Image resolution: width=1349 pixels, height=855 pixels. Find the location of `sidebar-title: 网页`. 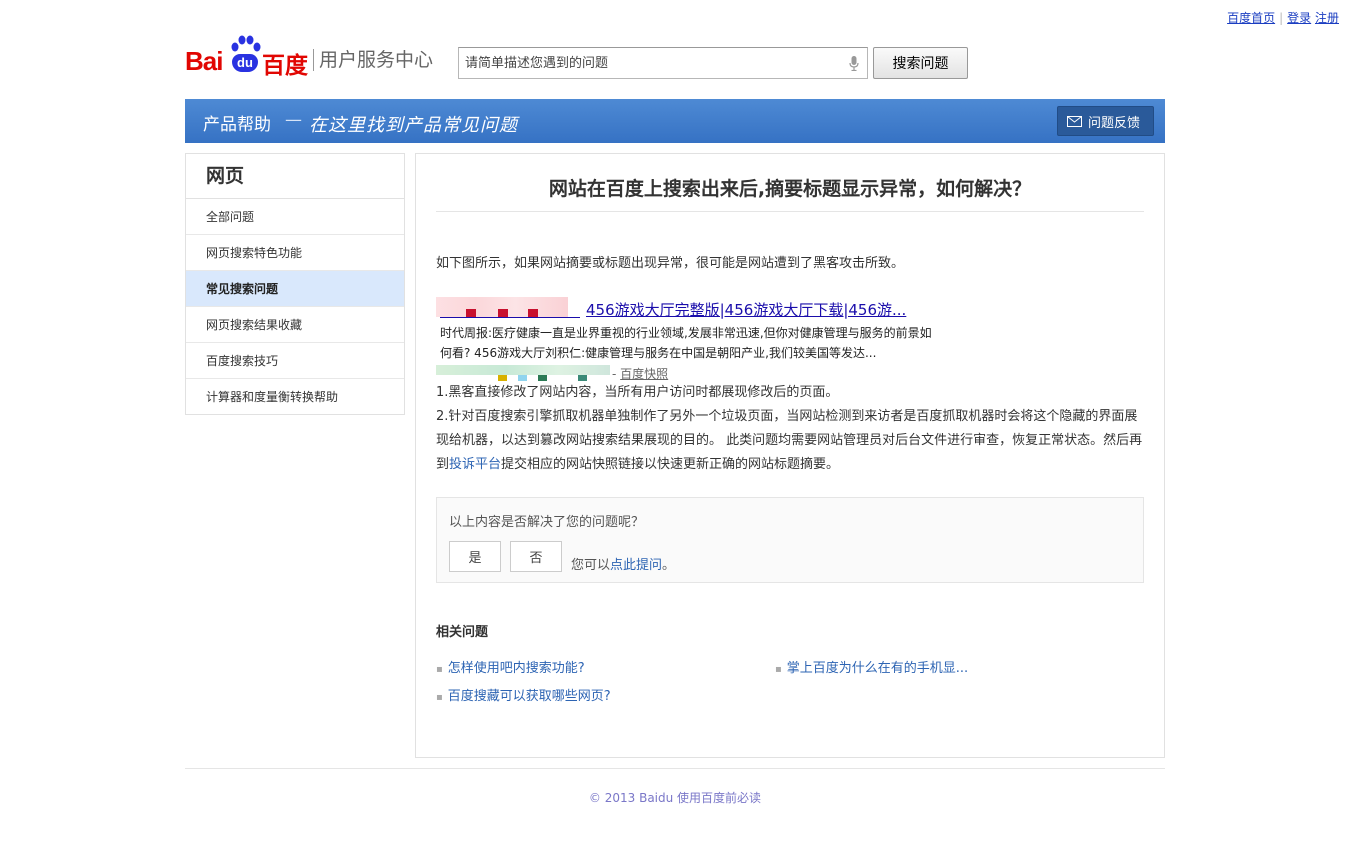

sidebar-title: 网页 is located at coordinates (295, 176).